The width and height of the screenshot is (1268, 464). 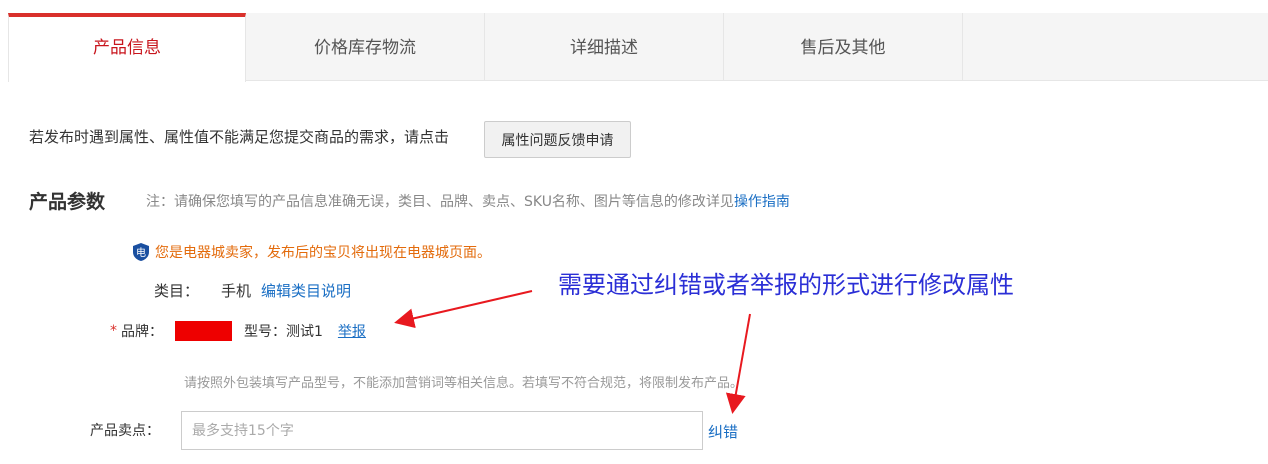 What do you see at coordinates (239, 137) in the screenshot?
I see `attribute-tip-text: 若发布时遇到属性、属性值不能满足您提交商品的需求，请点击` at bounding box center [239, 137].